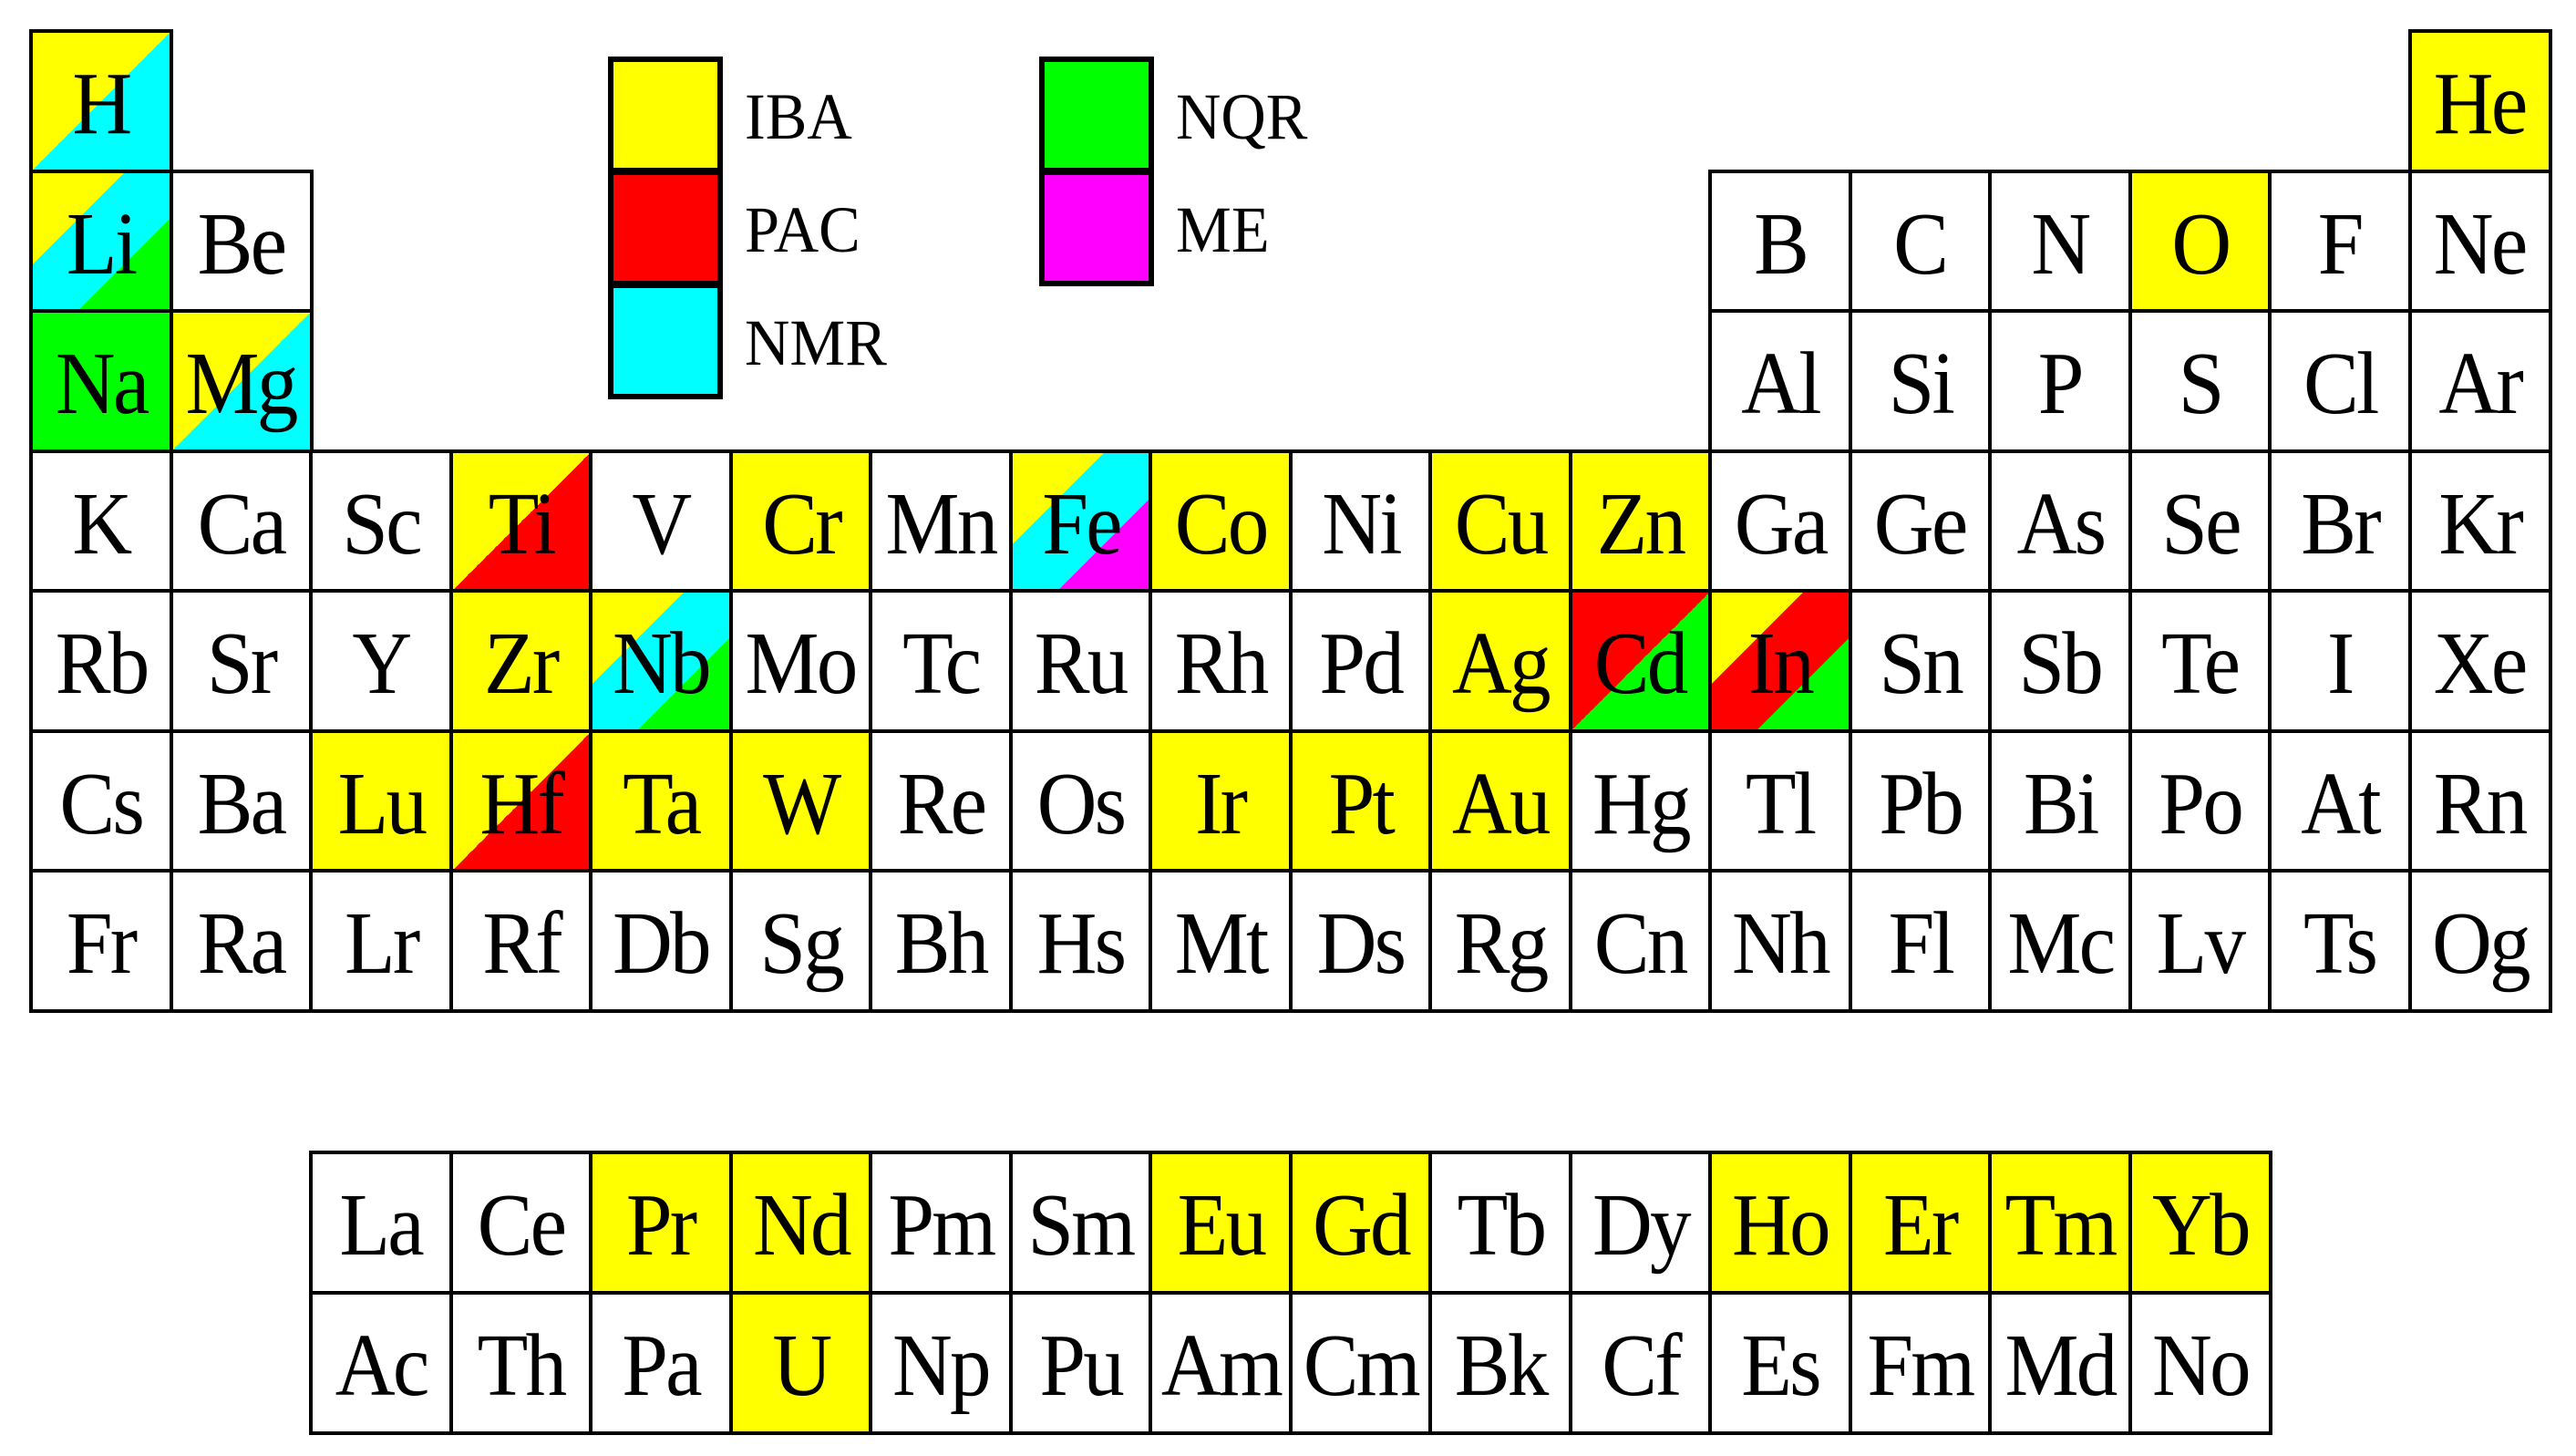  What do you see at coordinates (1502, 524) in the screenshot?
I see `element-symbol: Cu` at bounding box center [1502, 524].